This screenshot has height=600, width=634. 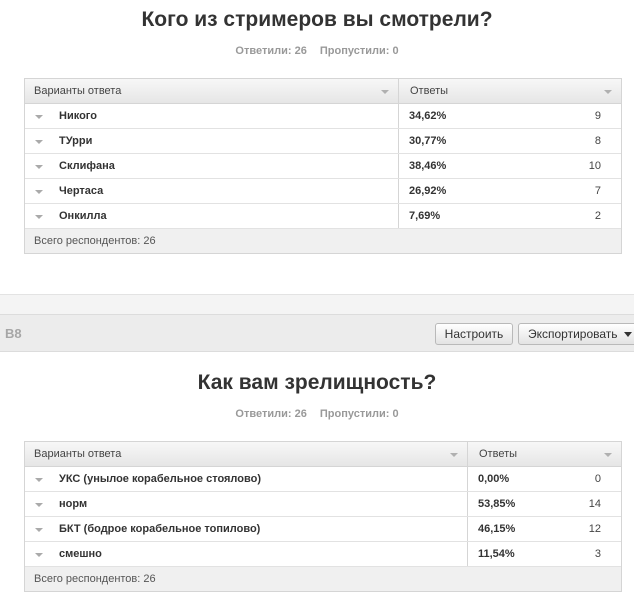 I want to click on answer-percent: 30,77%, so click(x=428, y=141).